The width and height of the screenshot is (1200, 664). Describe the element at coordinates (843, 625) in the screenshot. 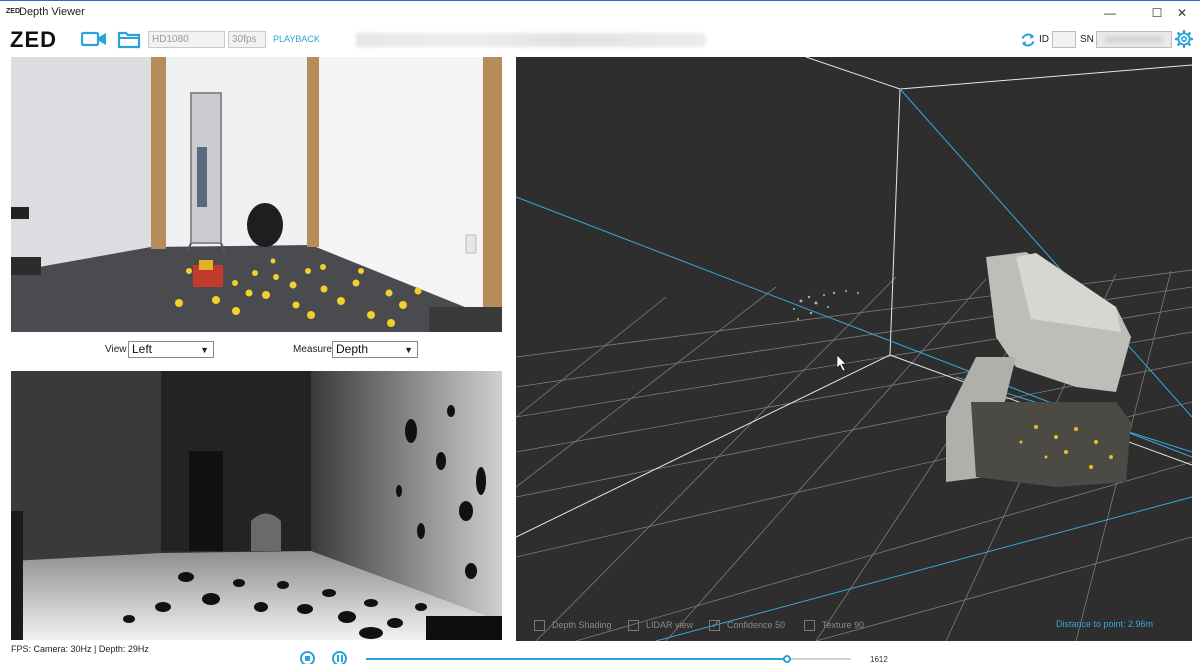

I see `texture-label: Texture 90` at that location.